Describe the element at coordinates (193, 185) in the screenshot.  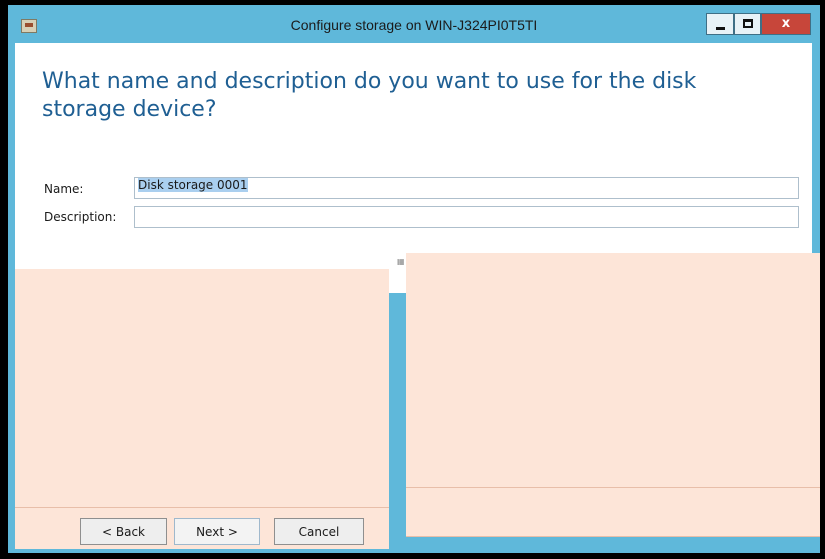
I see `name-input-value: Disk storage 0001` at that location.